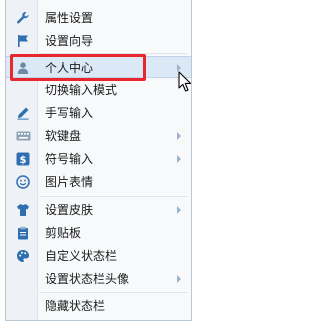 Image resolution: width=320 pixels, height=321 pixels. What do you see at coordinates (23, 256) in the screenshot?
I see `palette-icon` at bounding box center [23, 256].